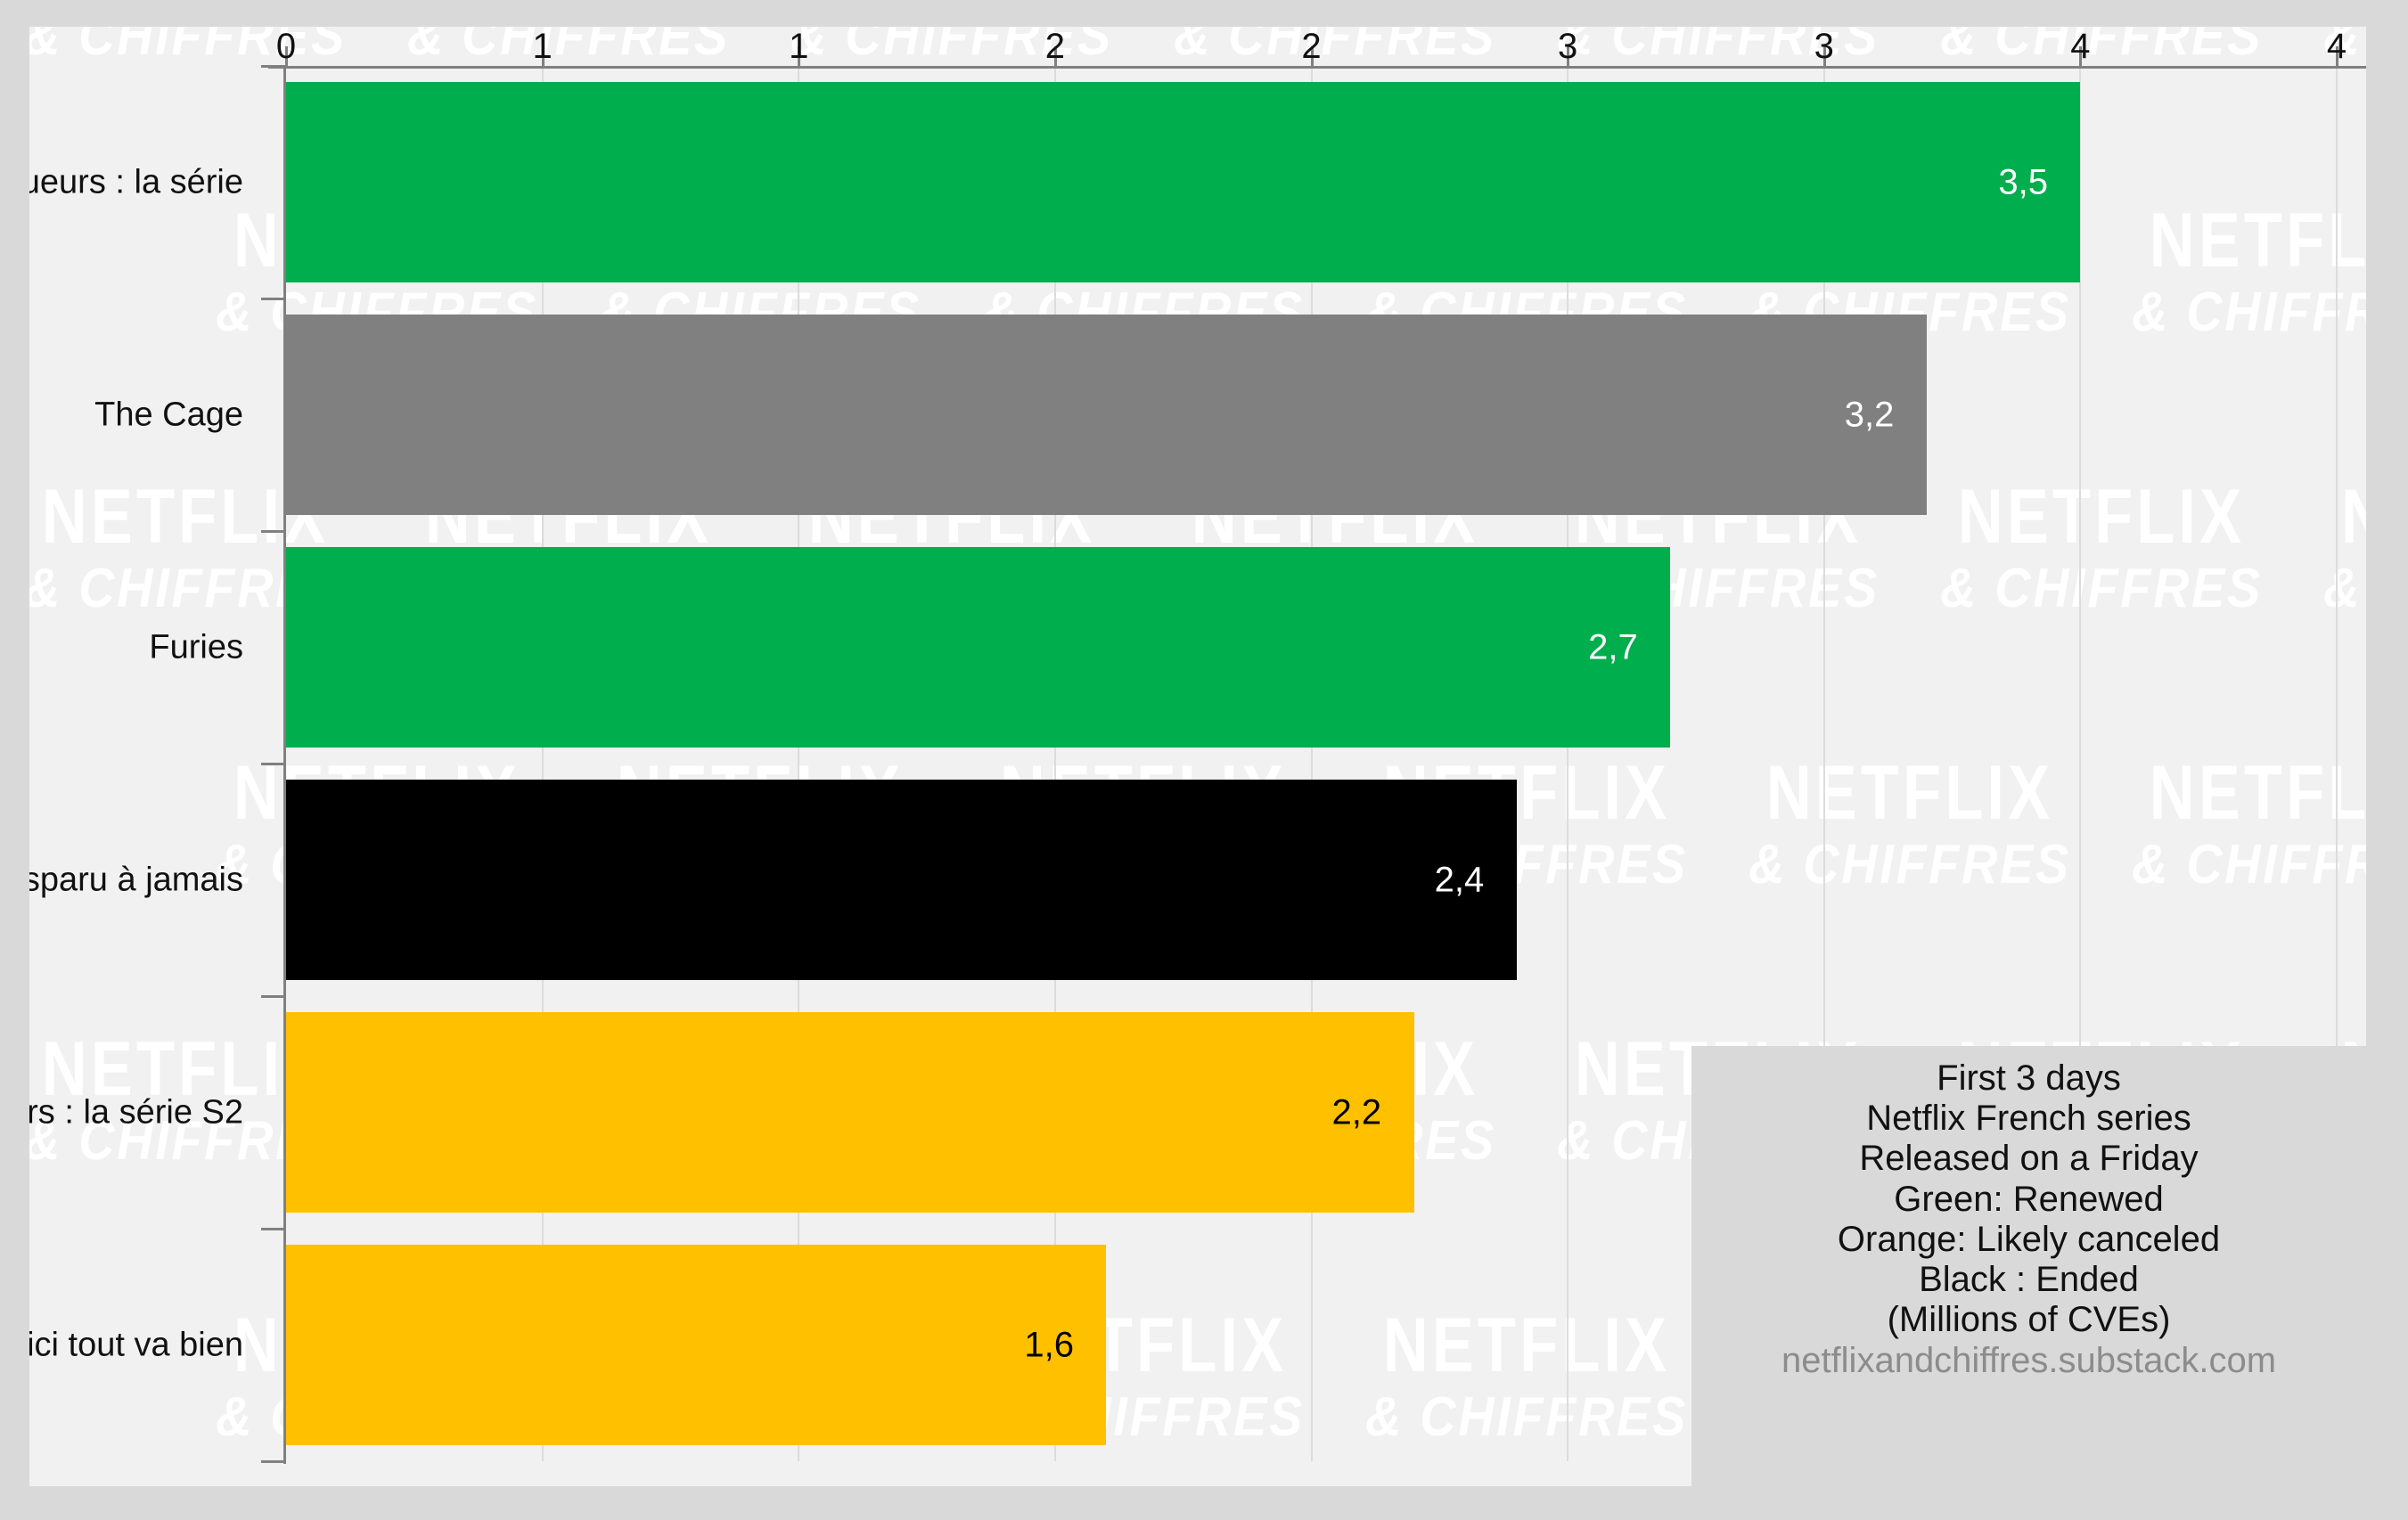  What do you see at coordinates (1869, 415) in the screenshot?
I see `bar-value-label: 3,2` at bounding box center [1869, 415].